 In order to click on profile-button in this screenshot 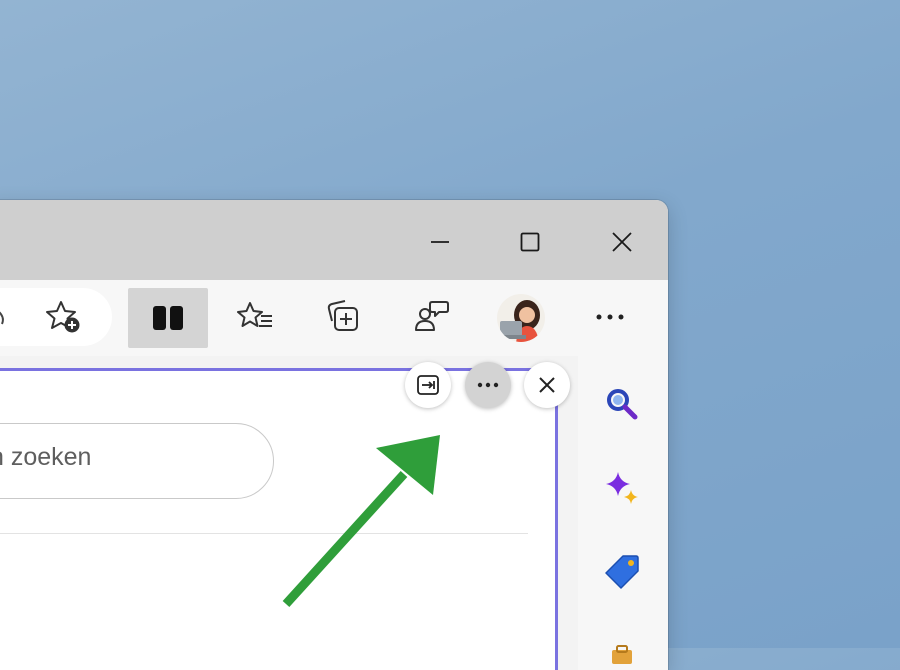, I will do `click(521, 318)`.